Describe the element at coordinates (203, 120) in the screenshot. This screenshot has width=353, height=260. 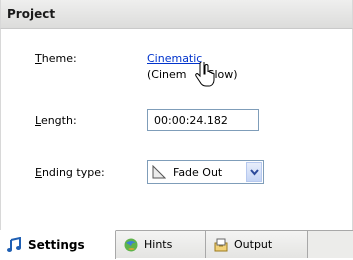
I see `length-input: 00:00:24.182` at that location.